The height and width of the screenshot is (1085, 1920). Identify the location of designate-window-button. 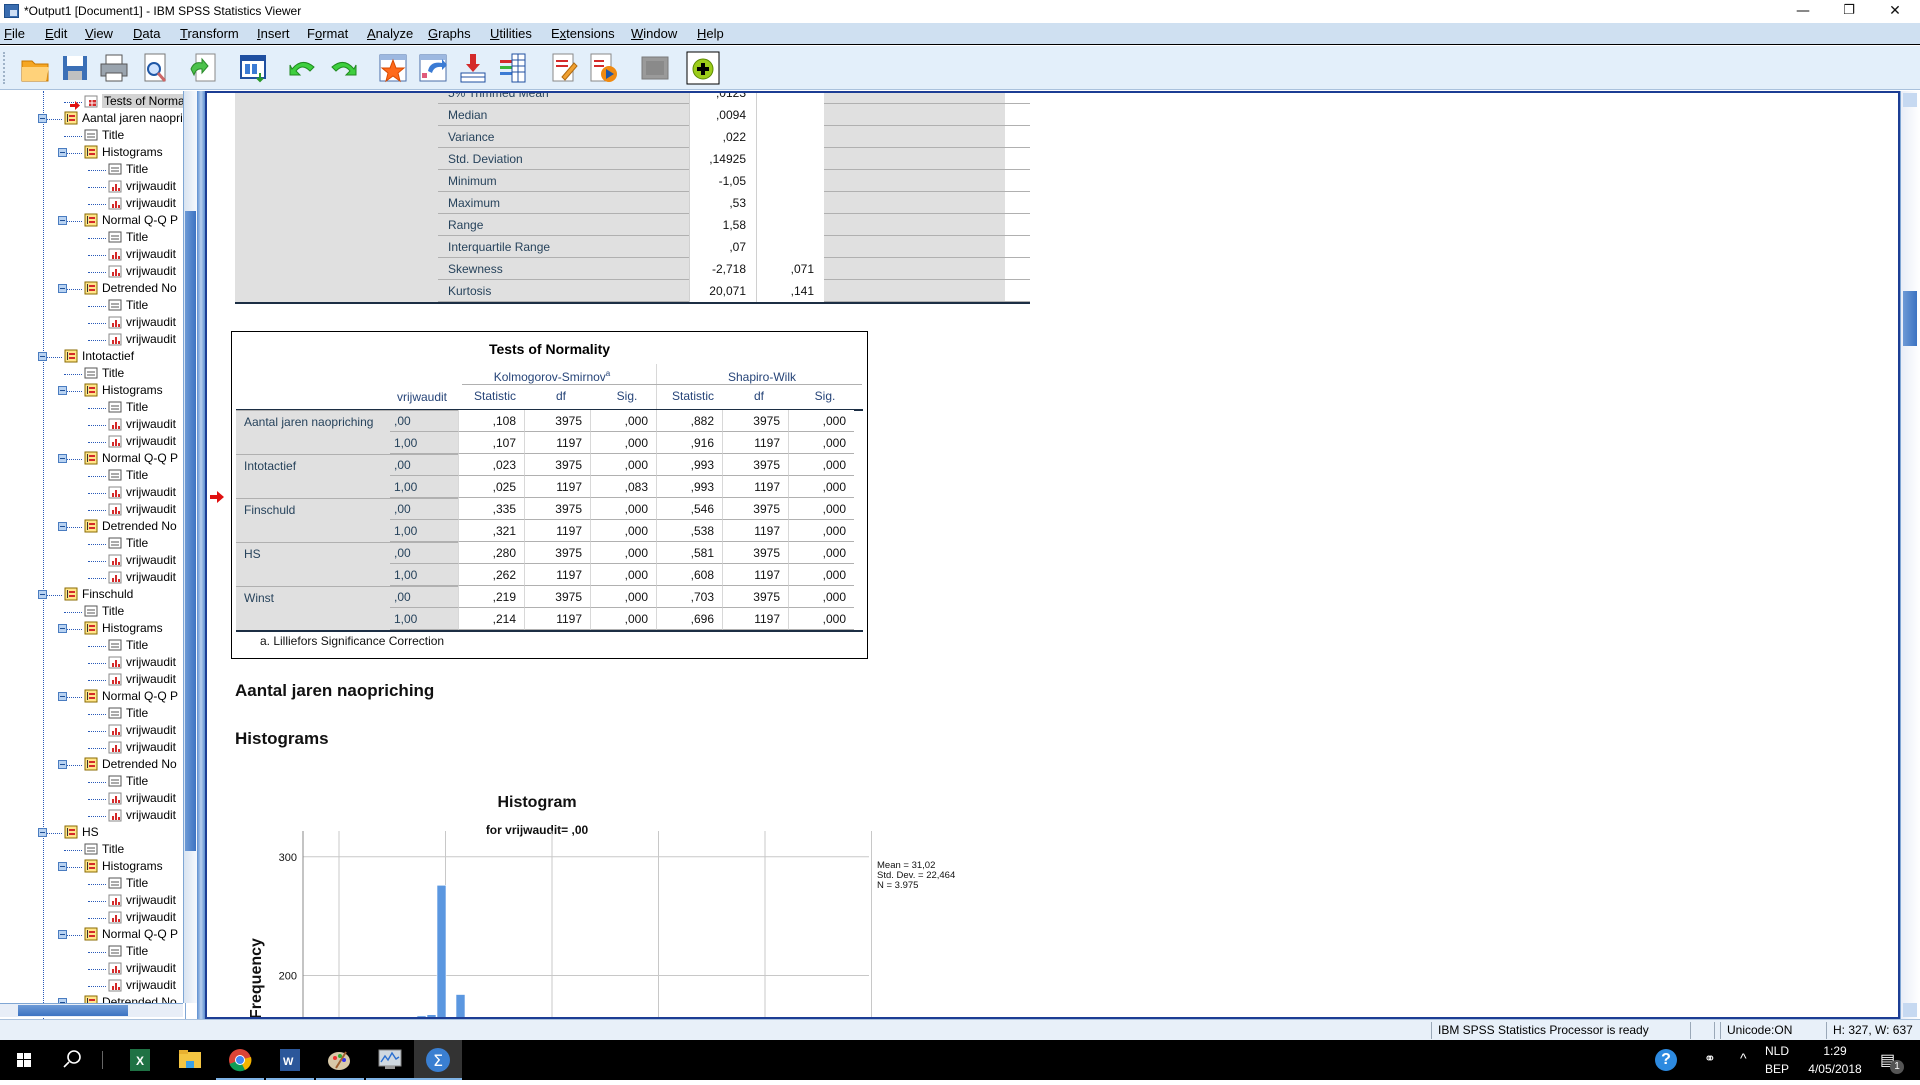
(603, 68).